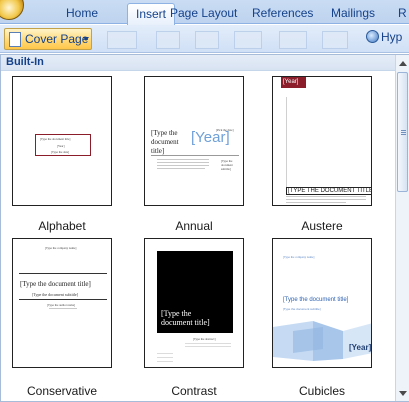 This screenshot has height=402, width=409. I want to click on conservative-bottom-rule, so click(63, 299).